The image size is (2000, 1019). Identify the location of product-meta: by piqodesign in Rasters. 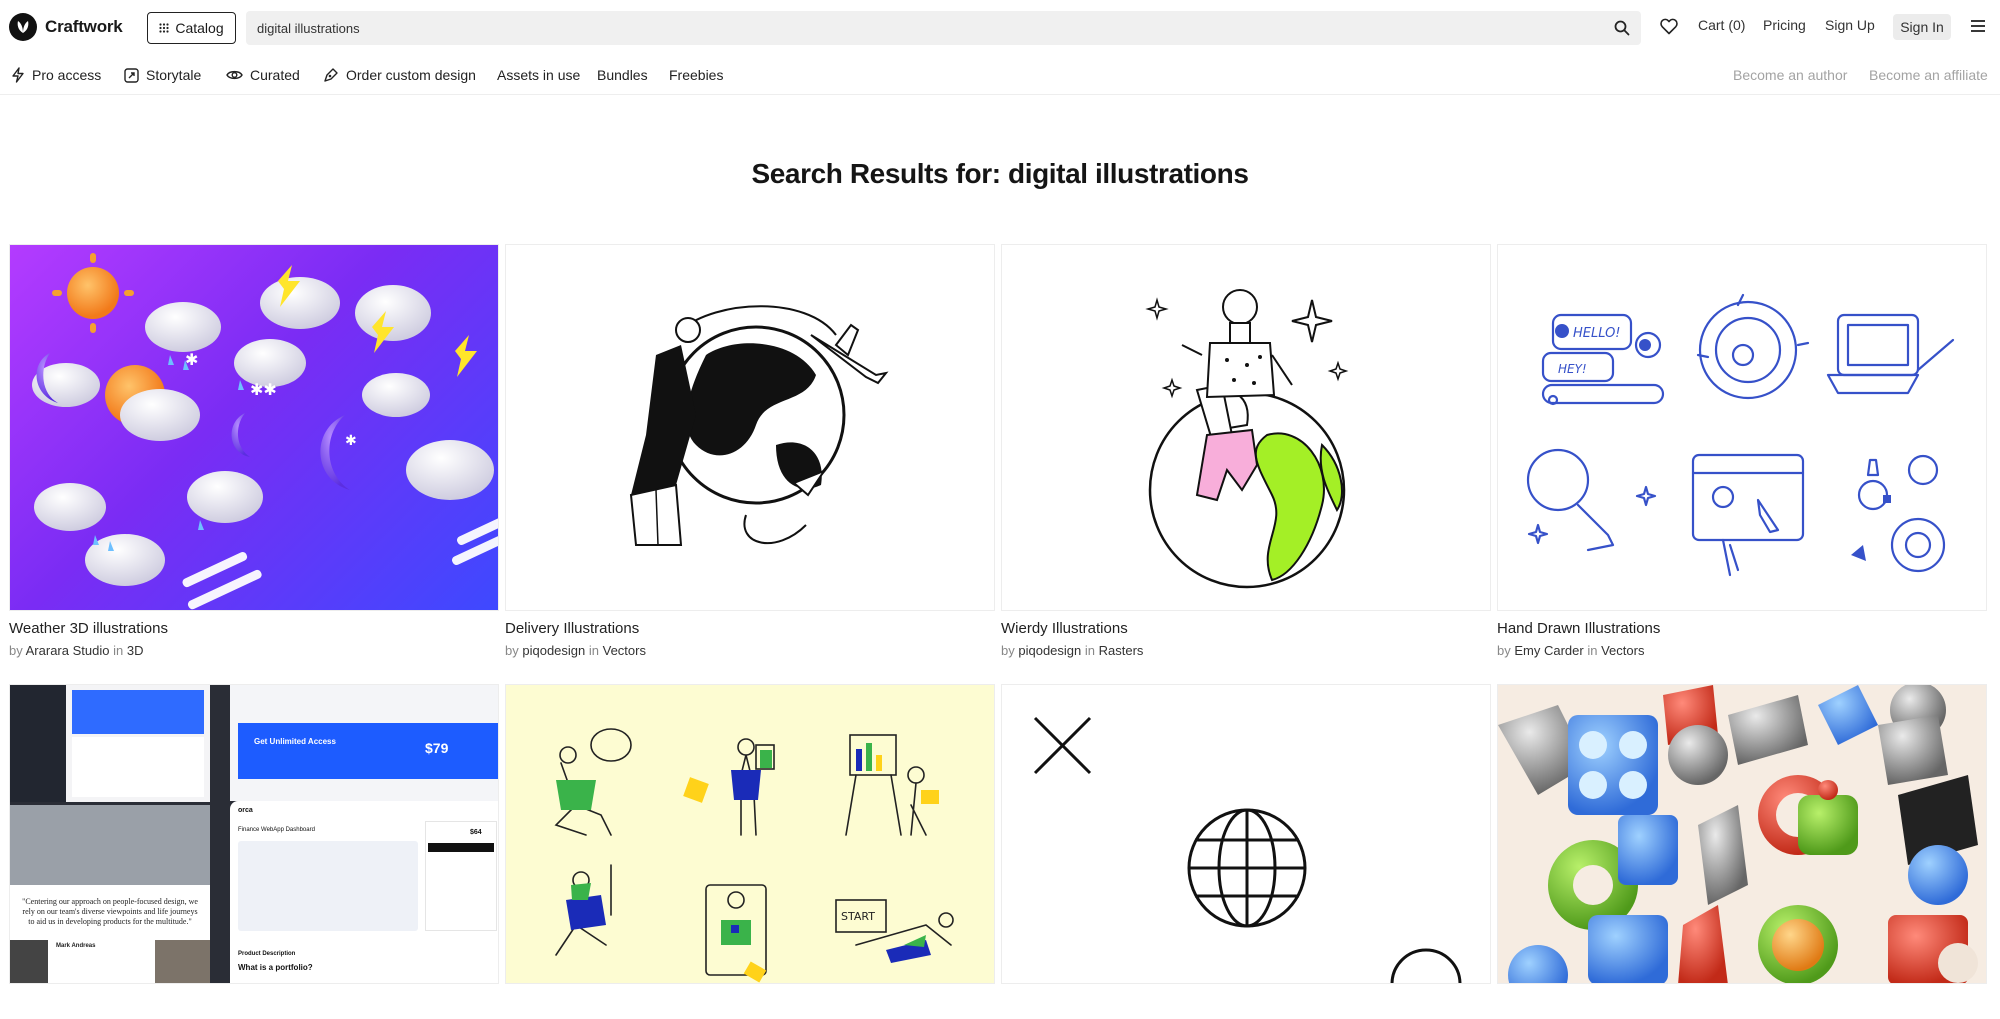
(1246, 650).